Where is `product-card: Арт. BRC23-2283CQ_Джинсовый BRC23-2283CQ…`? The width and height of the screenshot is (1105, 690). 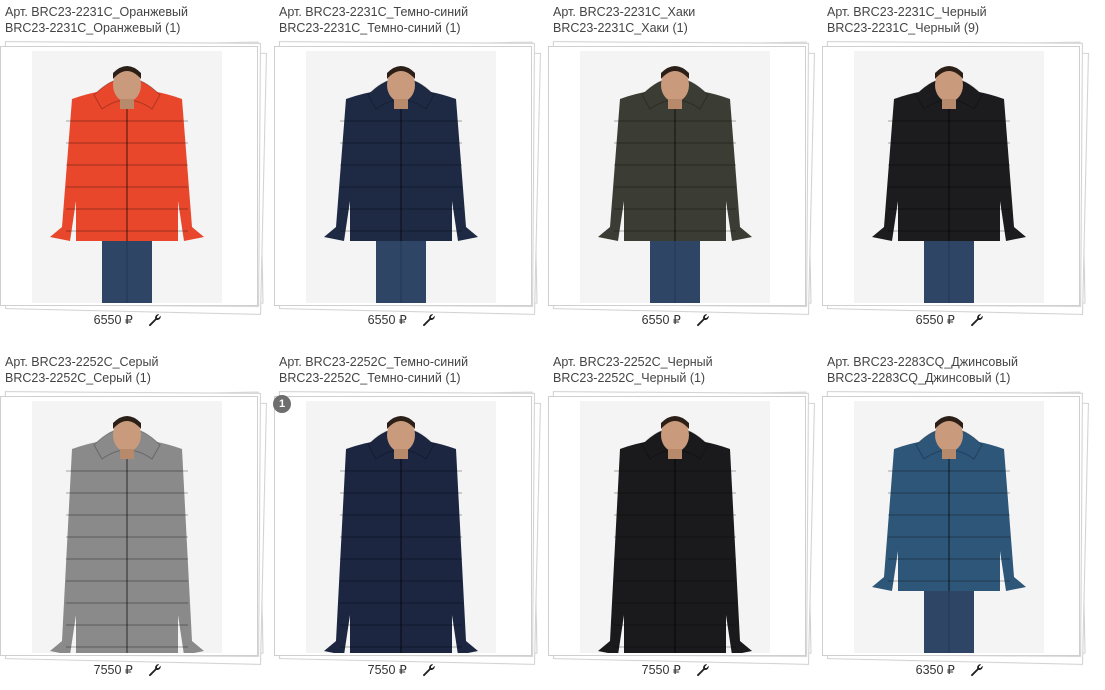 product-card: Арт. BRC23-2283CQ_Джинсовый BRC23-2283CQ… is located at coordinates (956, 520).